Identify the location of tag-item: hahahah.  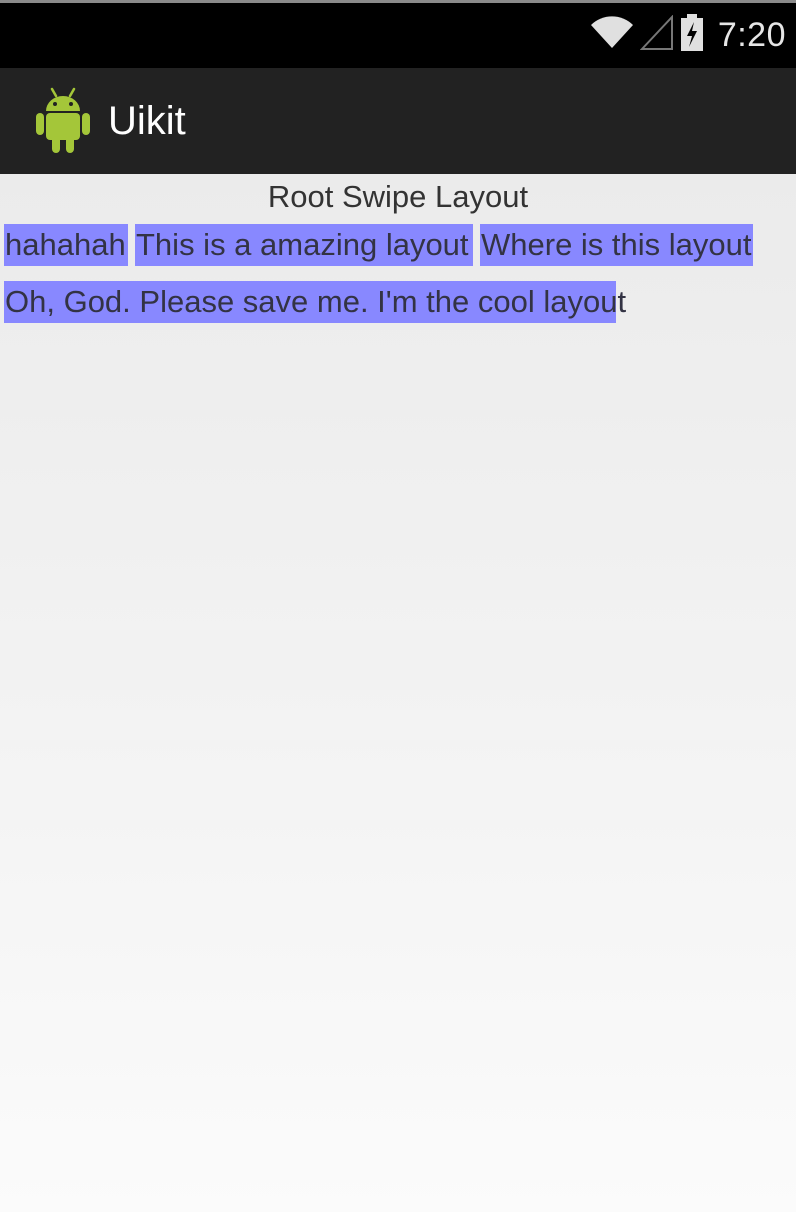
(66, 245).